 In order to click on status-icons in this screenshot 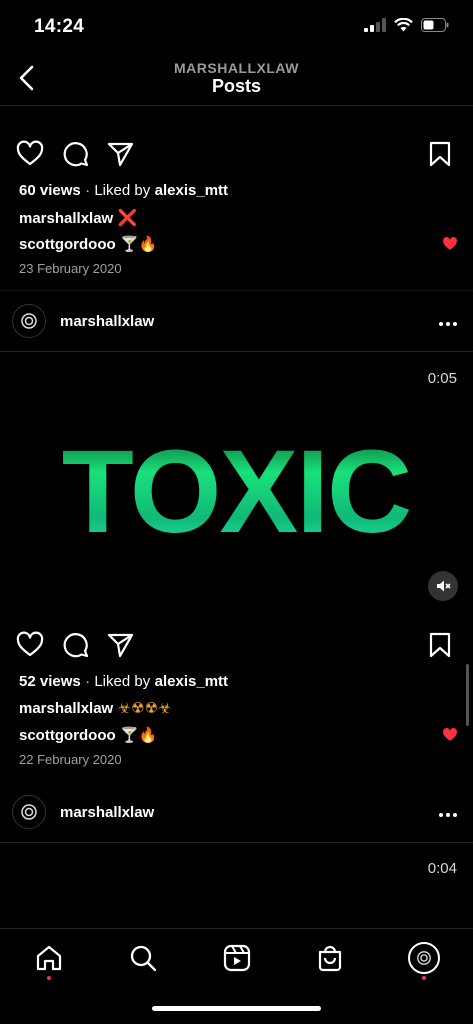, I will do `click(406, 25)`.